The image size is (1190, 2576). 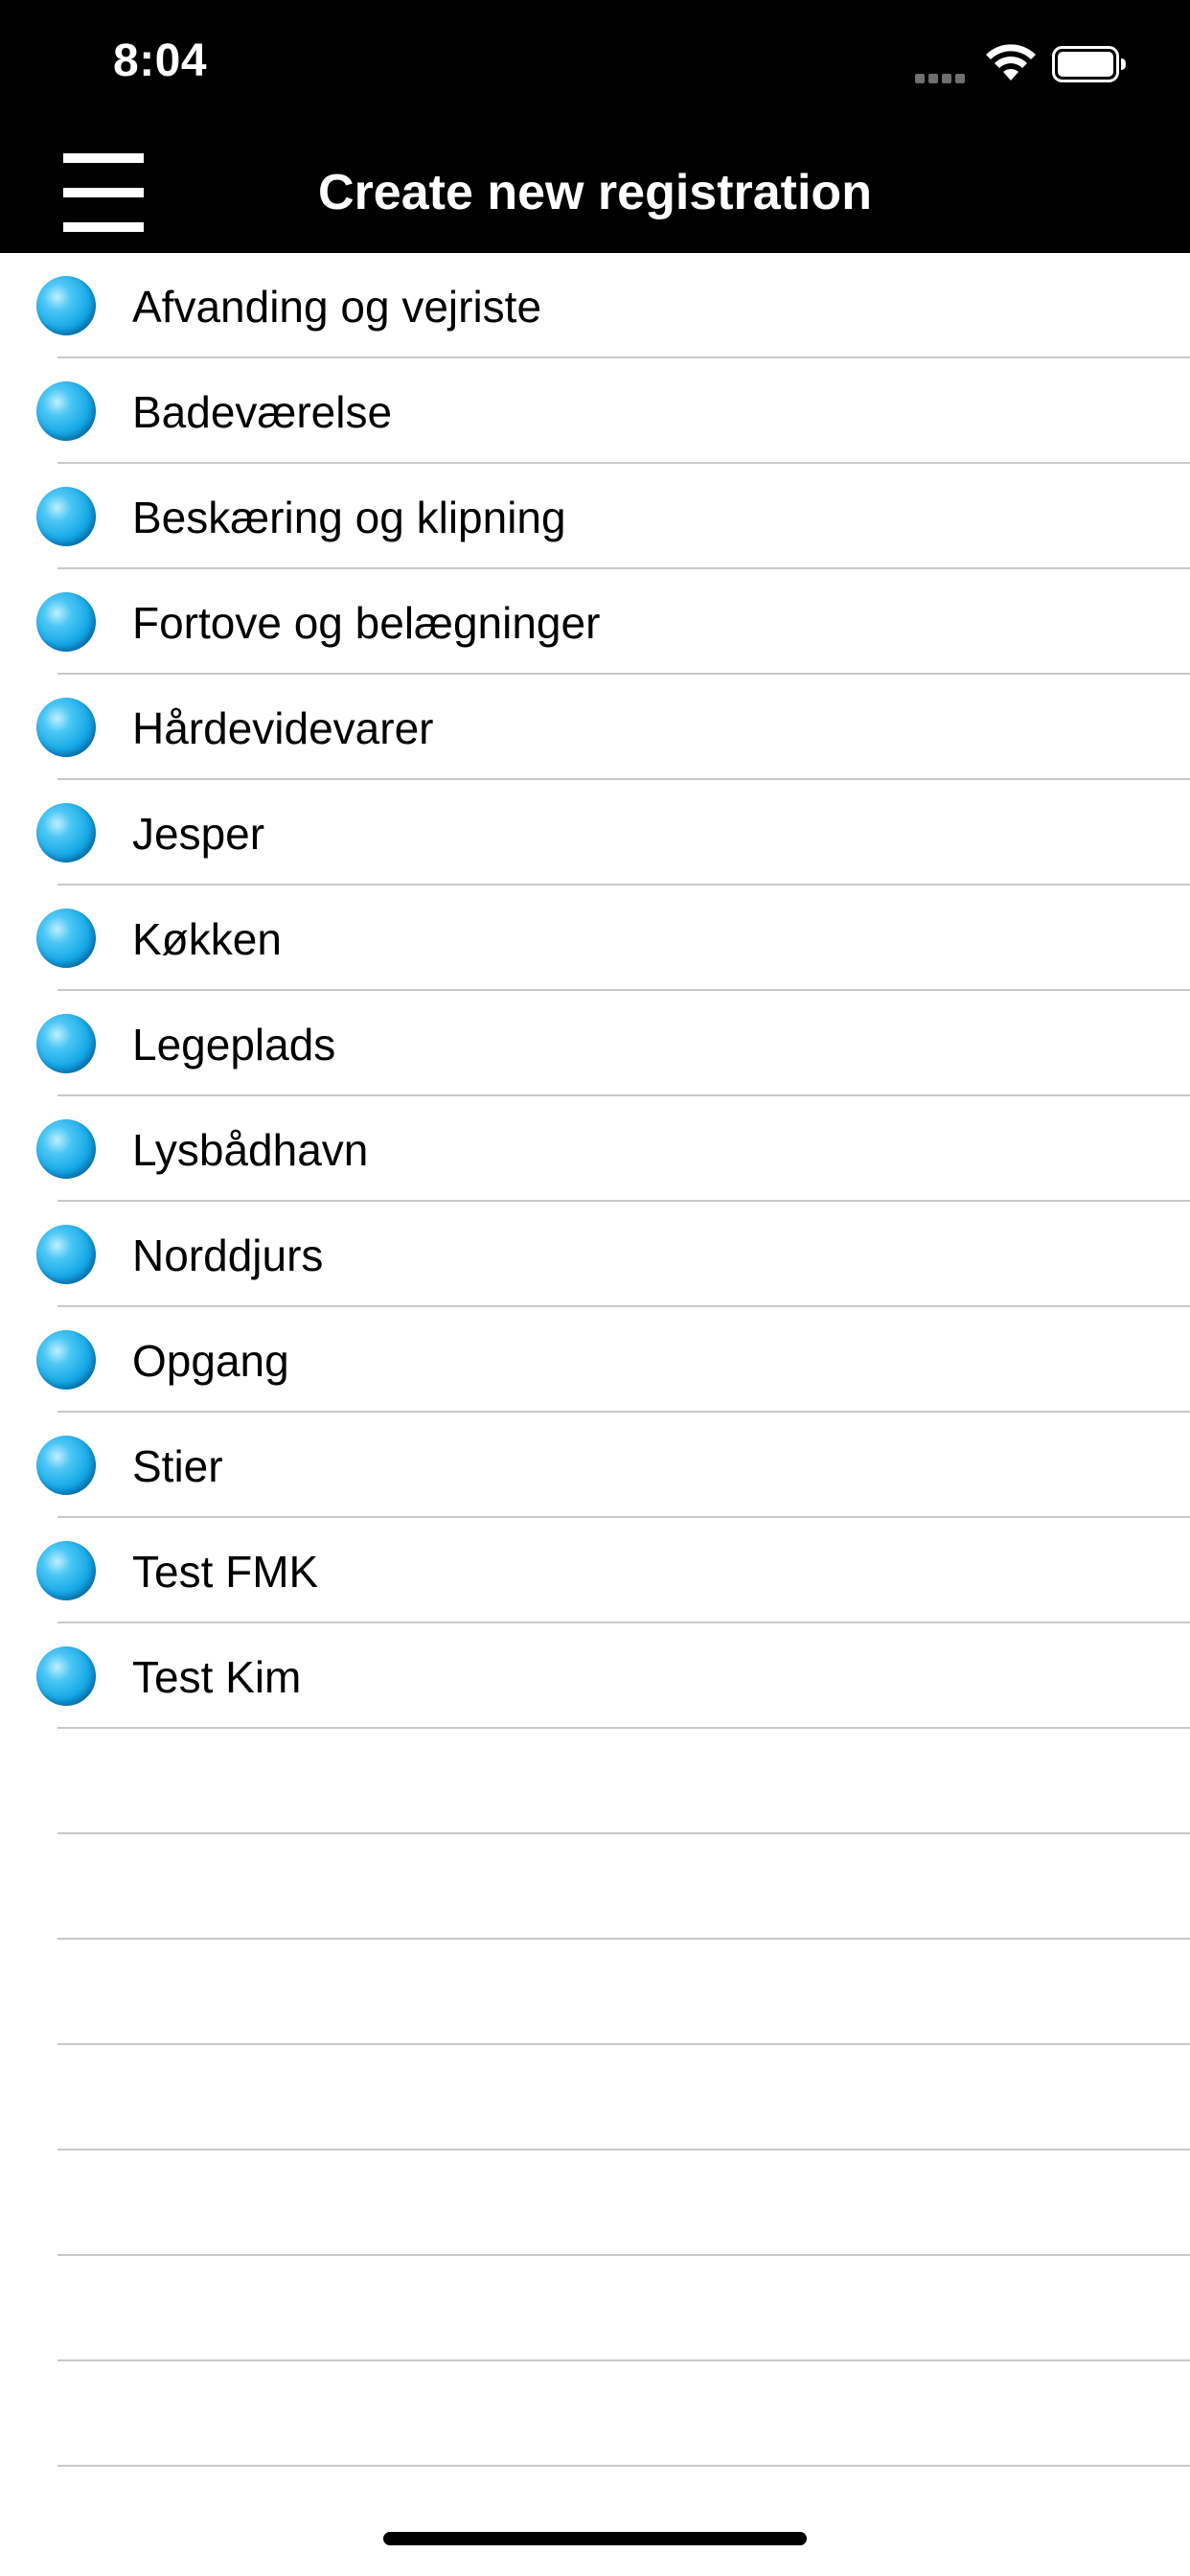 I want to click on navigation-bar: Create new registration, so click(x=595, y=193).